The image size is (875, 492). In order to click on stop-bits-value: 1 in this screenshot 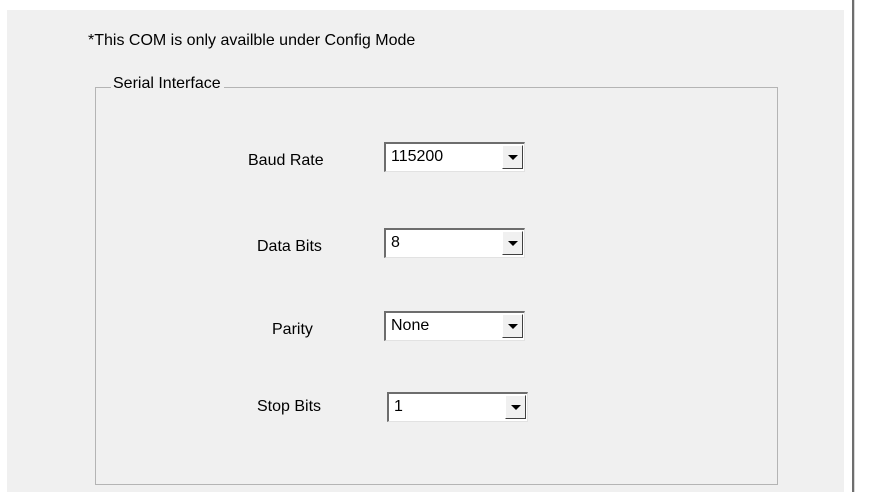, I will do `click(398, 406)`.